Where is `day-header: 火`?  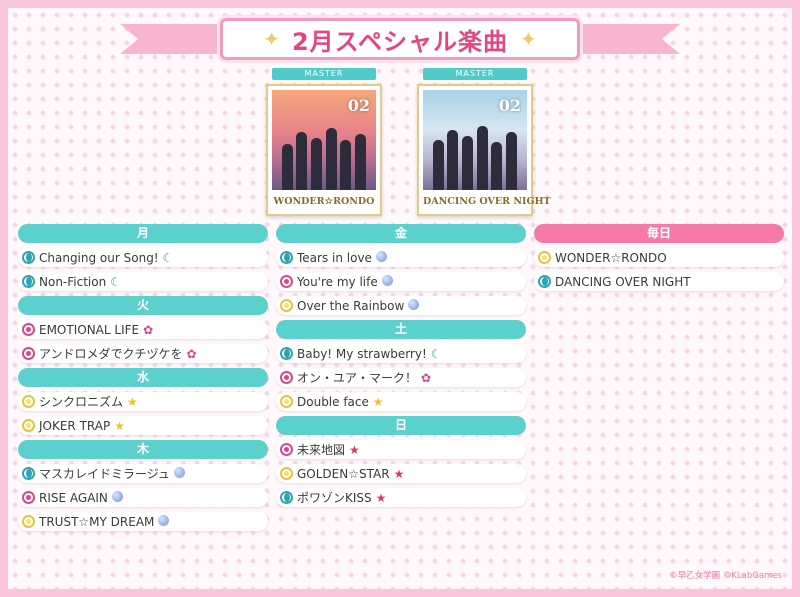 day-header: 火 is located at coordinates (143, 305).